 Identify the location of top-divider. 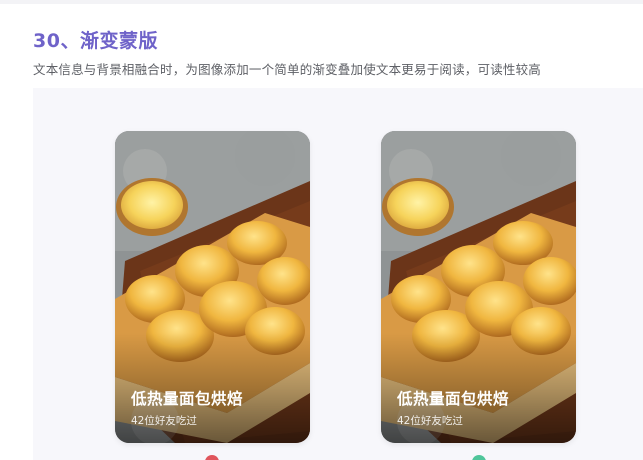
(321, 2).